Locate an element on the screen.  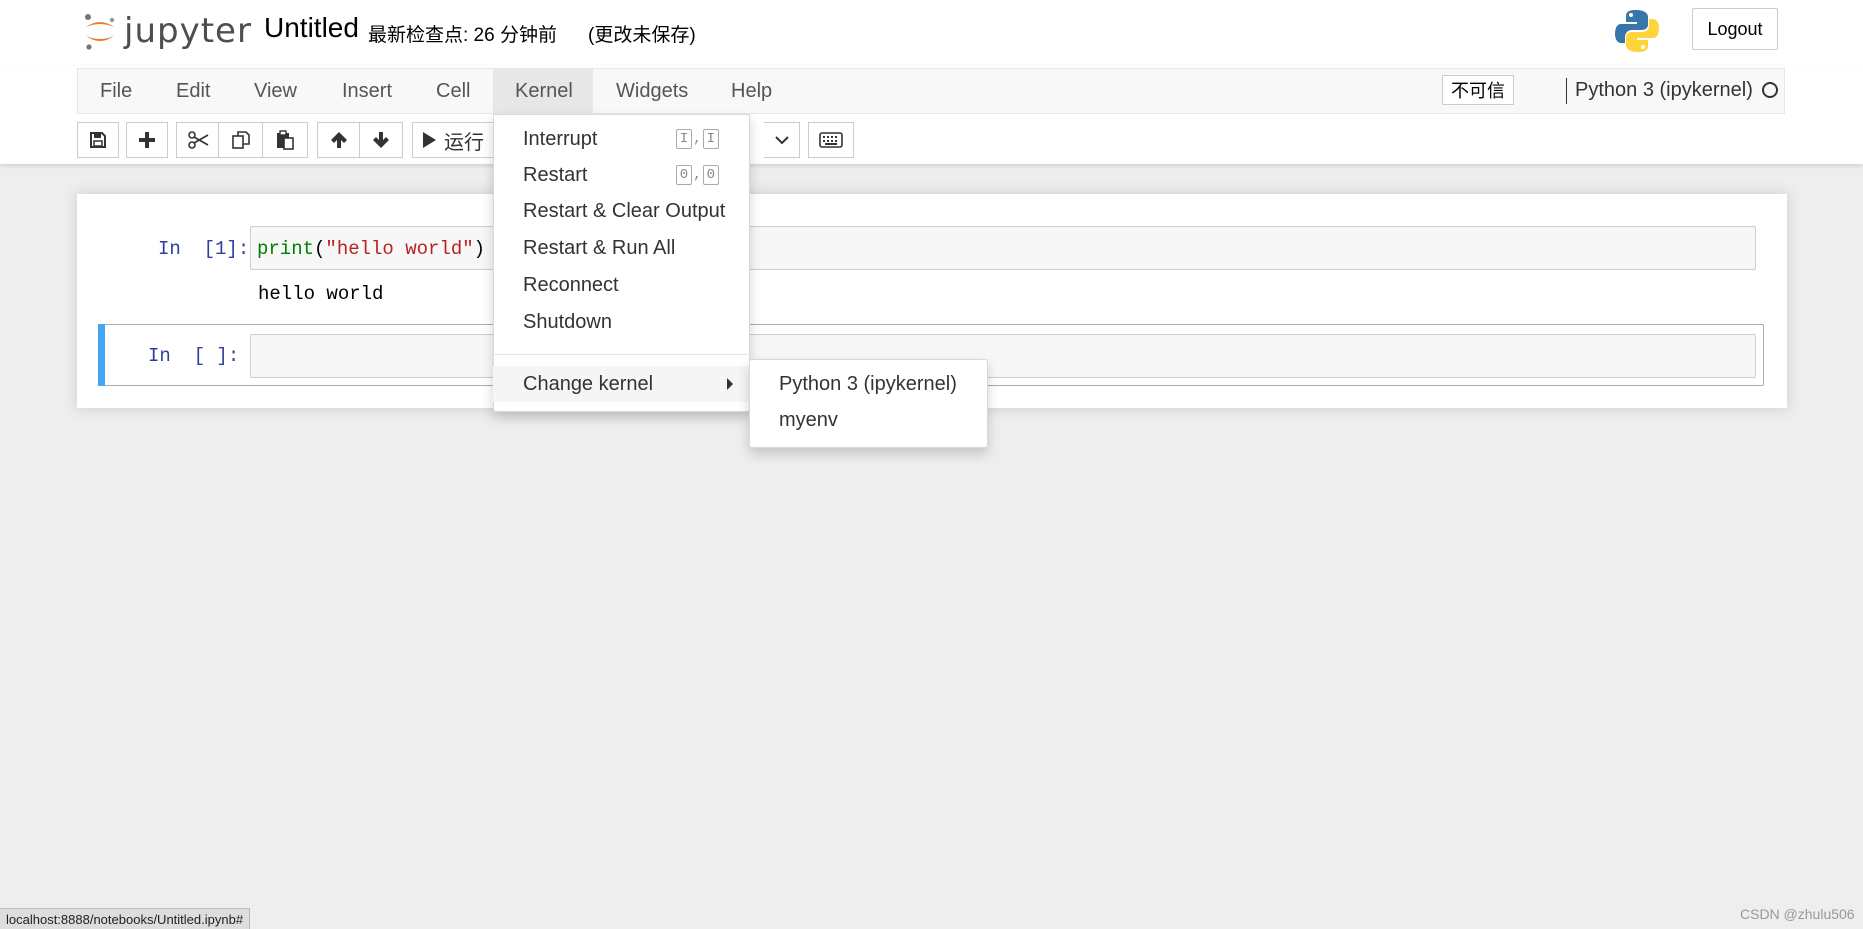
menu-item-reconnect: Reconnect is located at coordinates (621, 285).